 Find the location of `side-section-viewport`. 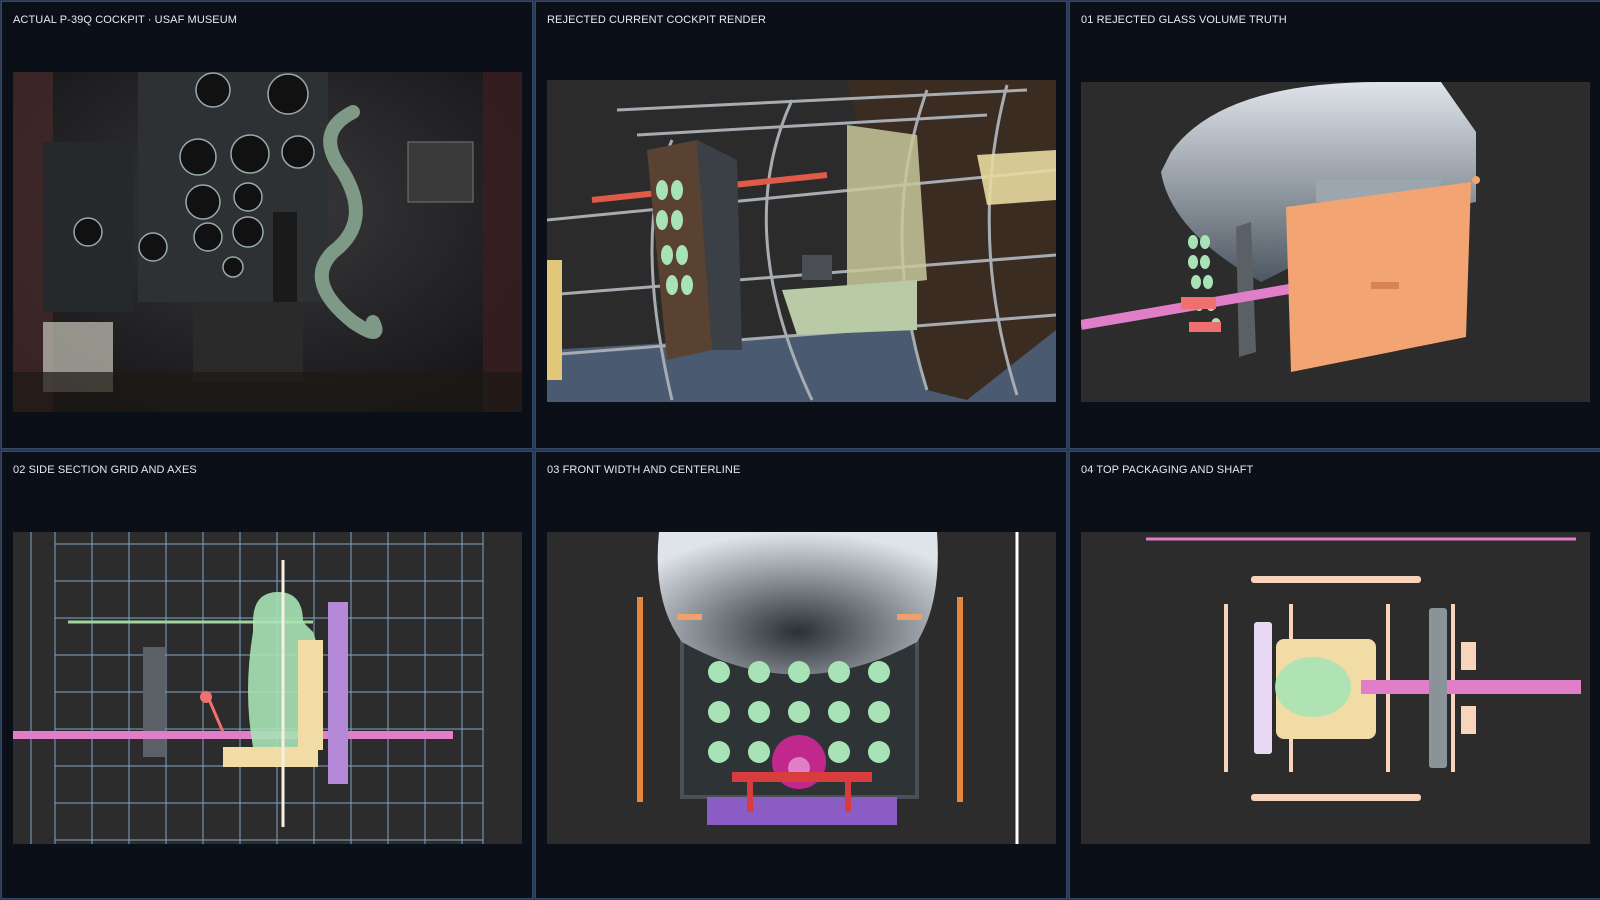

side-section-viewport is located at coordinates (267, 688).